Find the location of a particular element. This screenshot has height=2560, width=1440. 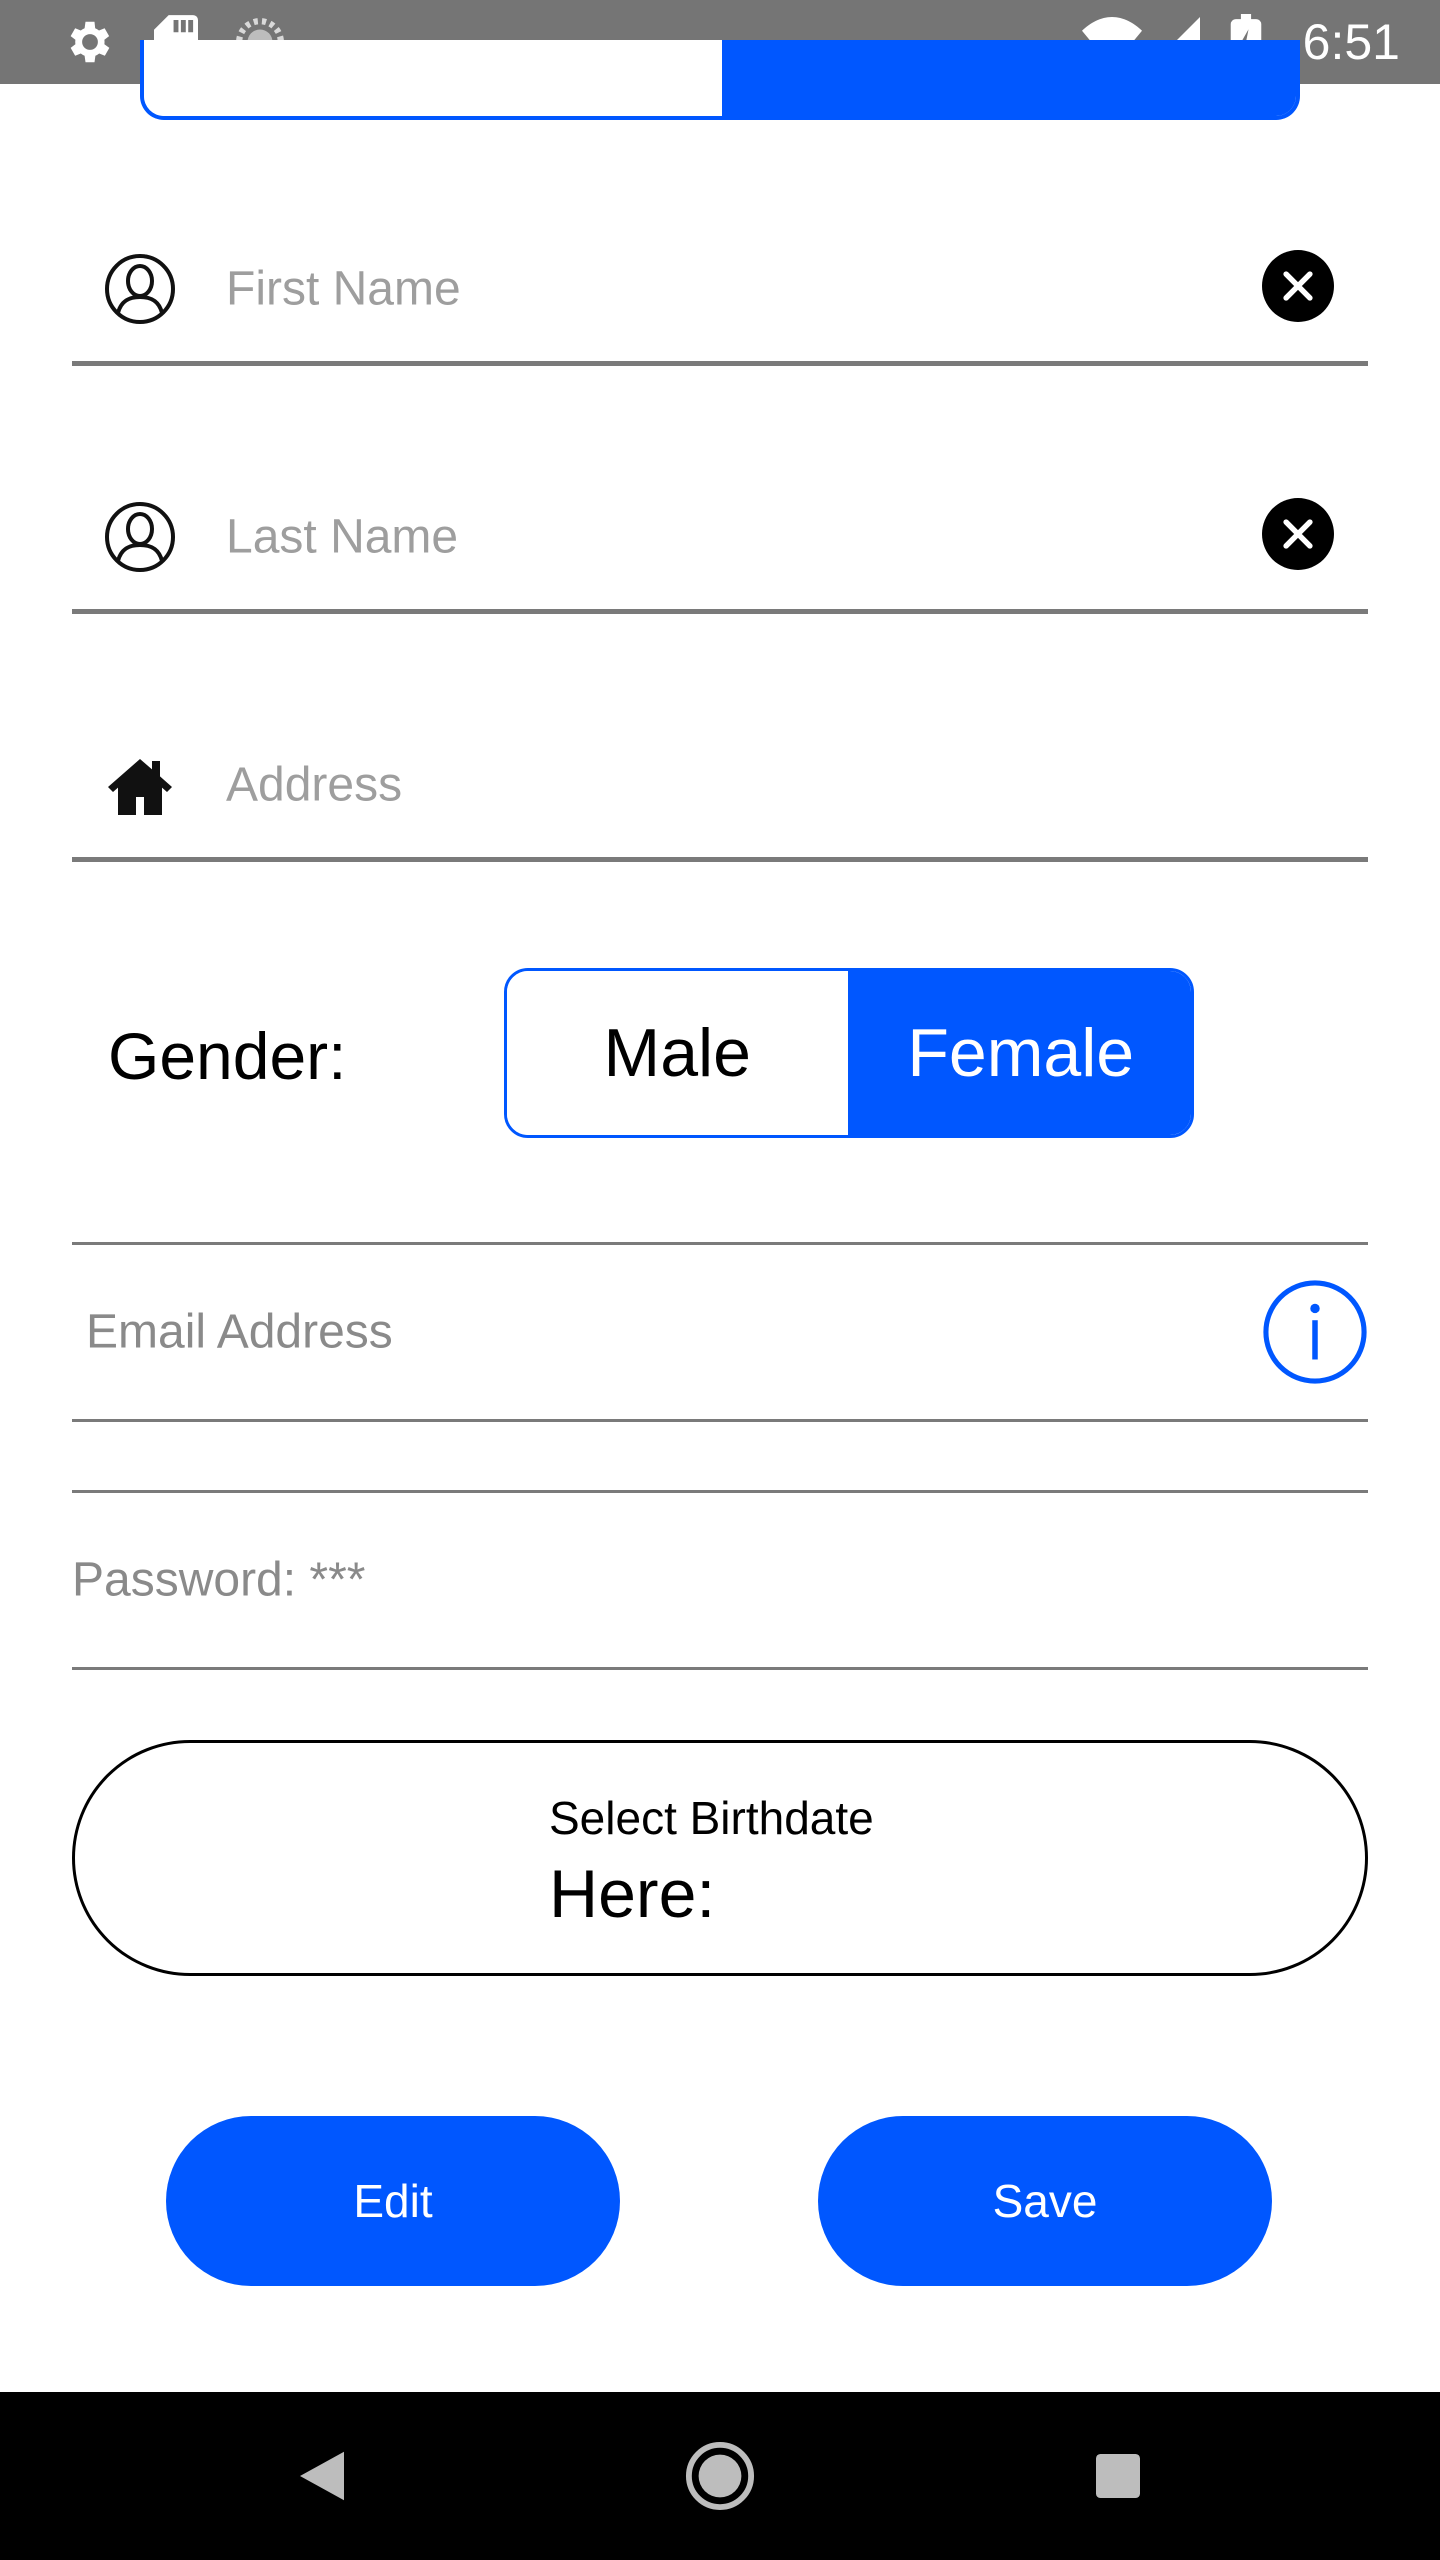

select-birthdate-button: Select Birthdate Here: is located at coordinates (720, 1858).